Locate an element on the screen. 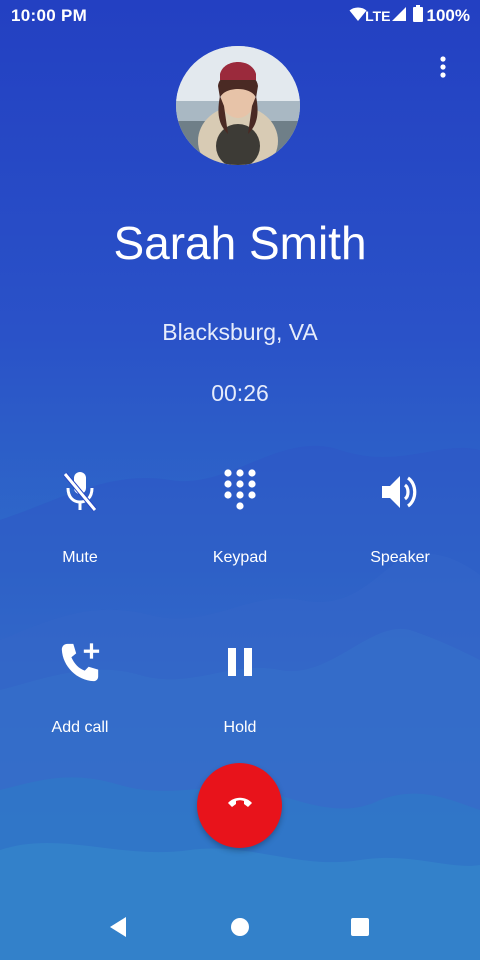  end-call-button is located at coordinates (239, 805).